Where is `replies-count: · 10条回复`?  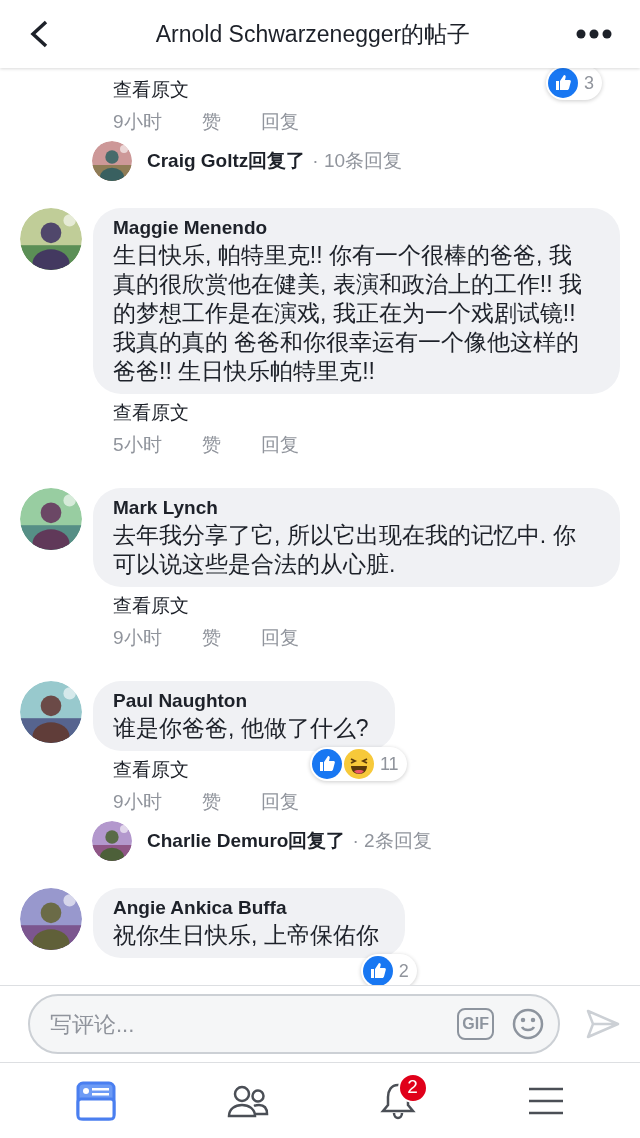
replies-count: · 10条回复 is located at coordinates (357, 161).